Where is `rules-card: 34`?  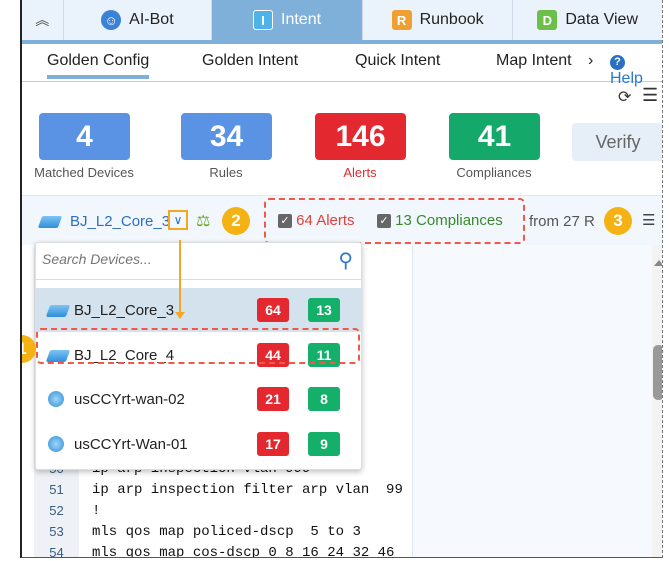 rules-card: 34 is located at coordinates (226, 136).